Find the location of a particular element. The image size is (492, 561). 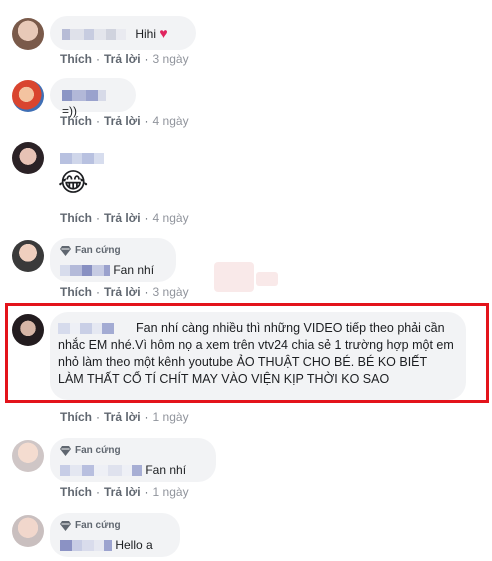

comment-bubble: Hihi ♥ is located at coordinates (123, 33).